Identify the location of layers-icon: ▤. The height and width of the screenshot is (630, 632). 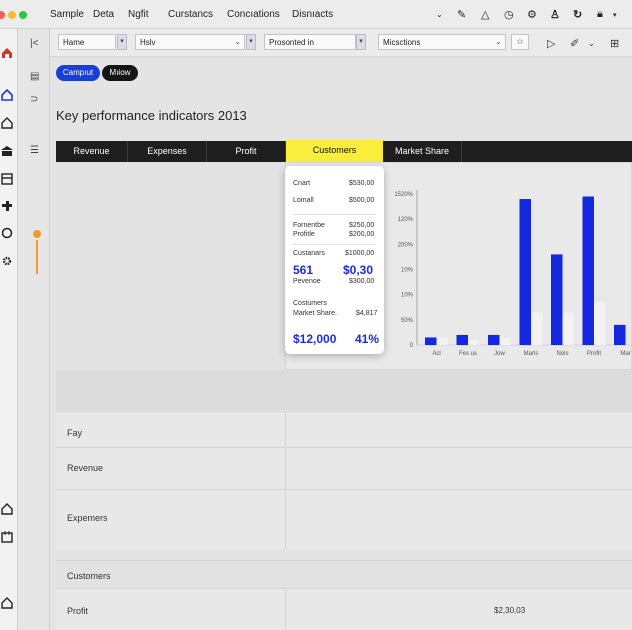
(34, 76).